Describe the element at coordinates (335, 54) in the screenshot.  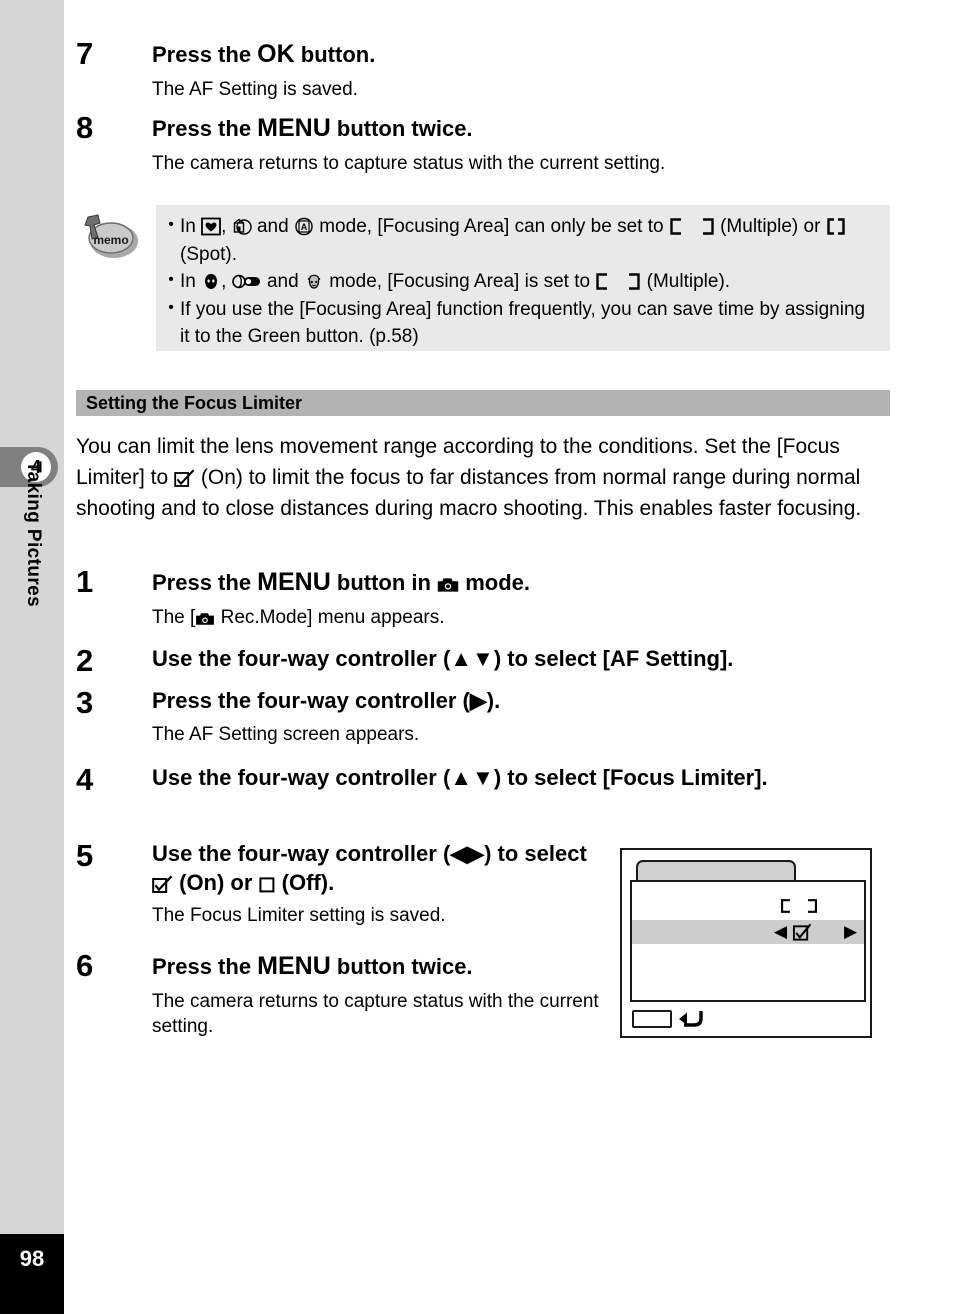
I see `step-title-post: button.` at that location.